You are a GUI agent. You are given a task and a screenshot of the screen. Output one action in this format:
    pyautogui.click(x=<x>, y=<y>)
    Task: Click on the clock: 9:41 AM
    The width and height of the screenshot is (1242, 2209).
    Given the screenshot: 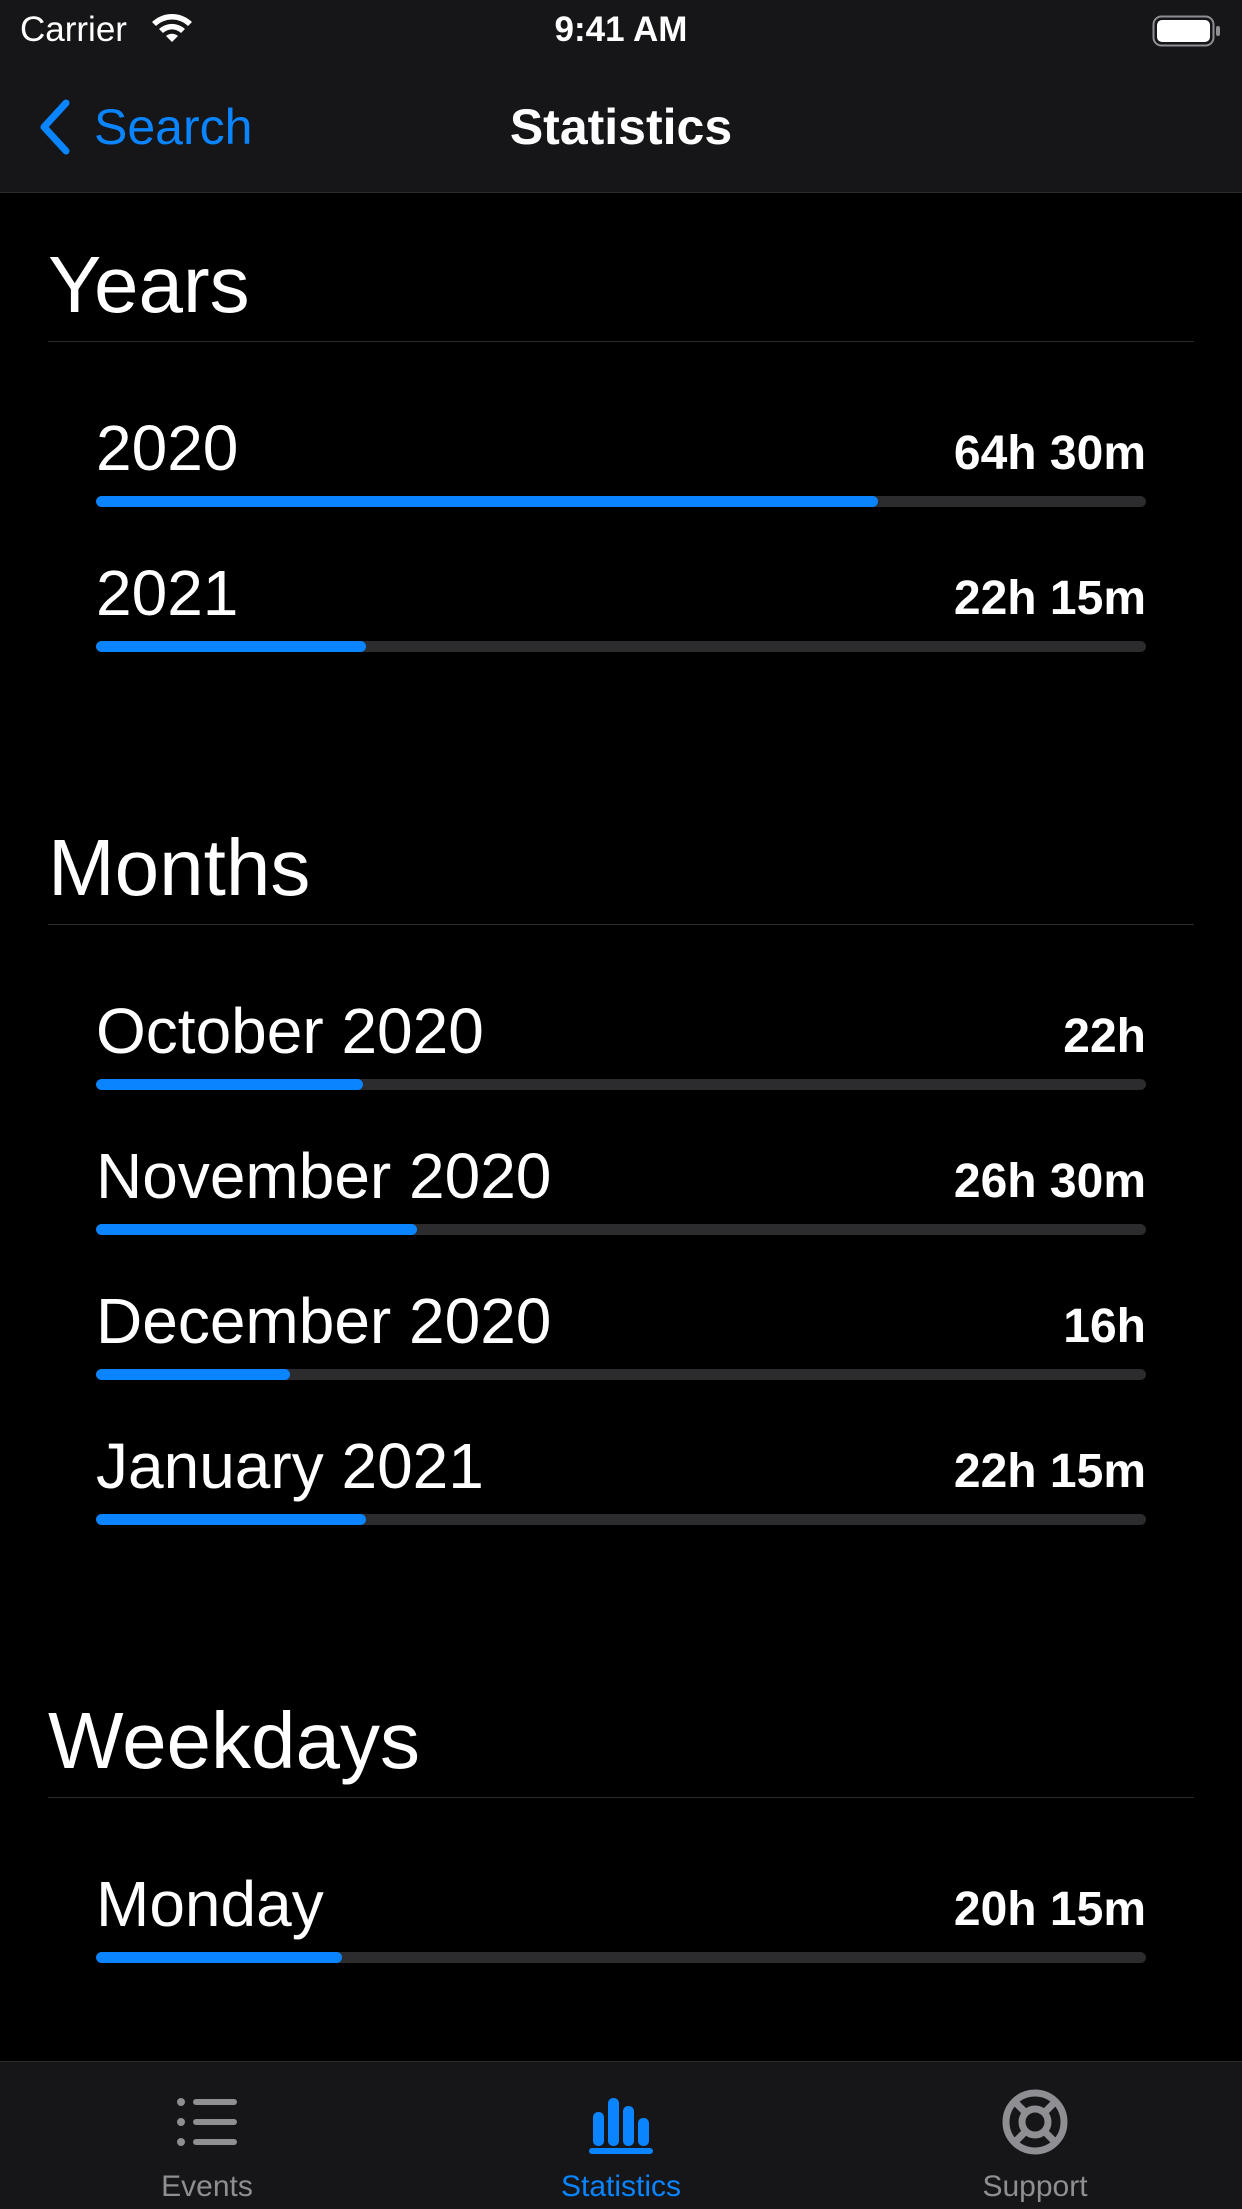 What is the action you would take?
    pyautogui.click(x=621, y=29)
    